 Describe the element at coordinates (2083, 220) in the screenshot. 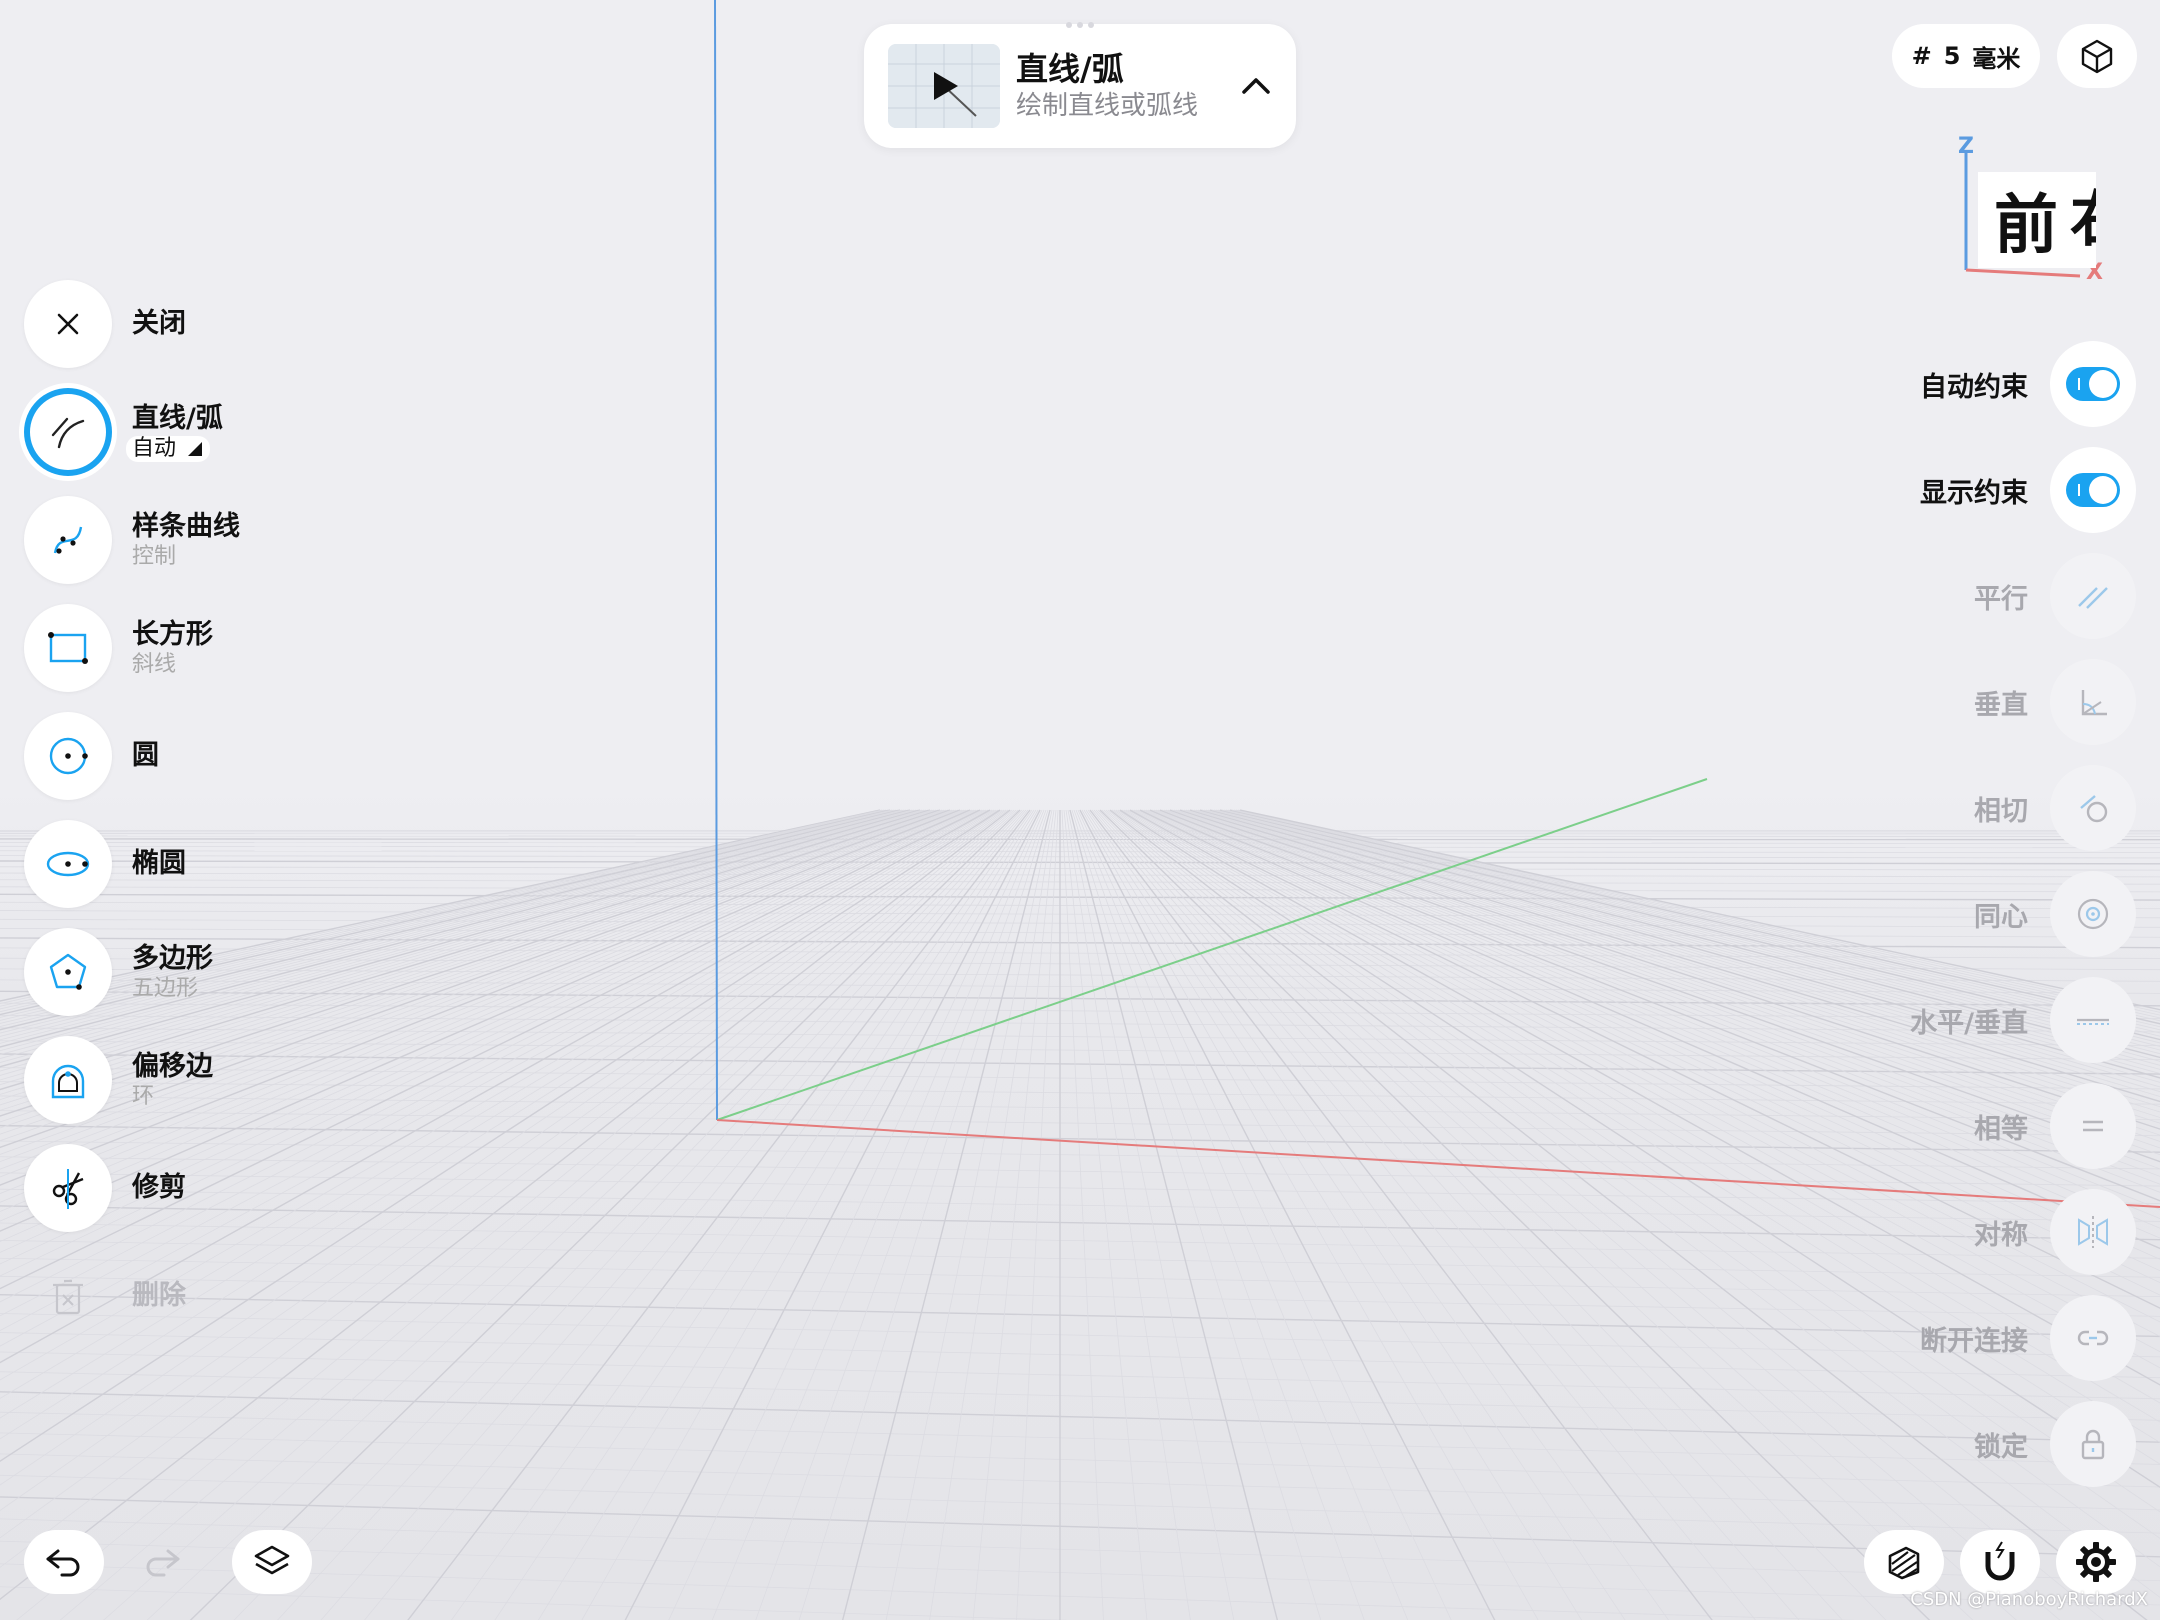

I see `view-cube-right-face: 右` at that location.